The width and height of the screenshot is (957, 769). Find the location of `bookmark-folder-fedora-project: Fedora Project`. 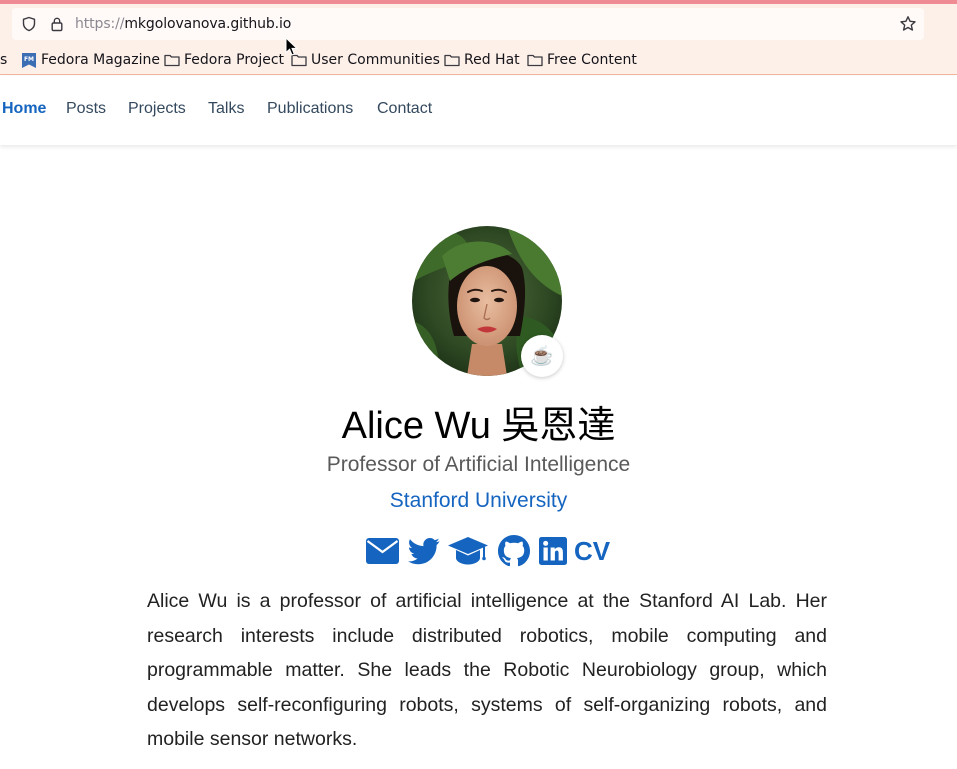

bookmark-folder-fedora-project: Fedora Project is located at coordinates (224, 60).